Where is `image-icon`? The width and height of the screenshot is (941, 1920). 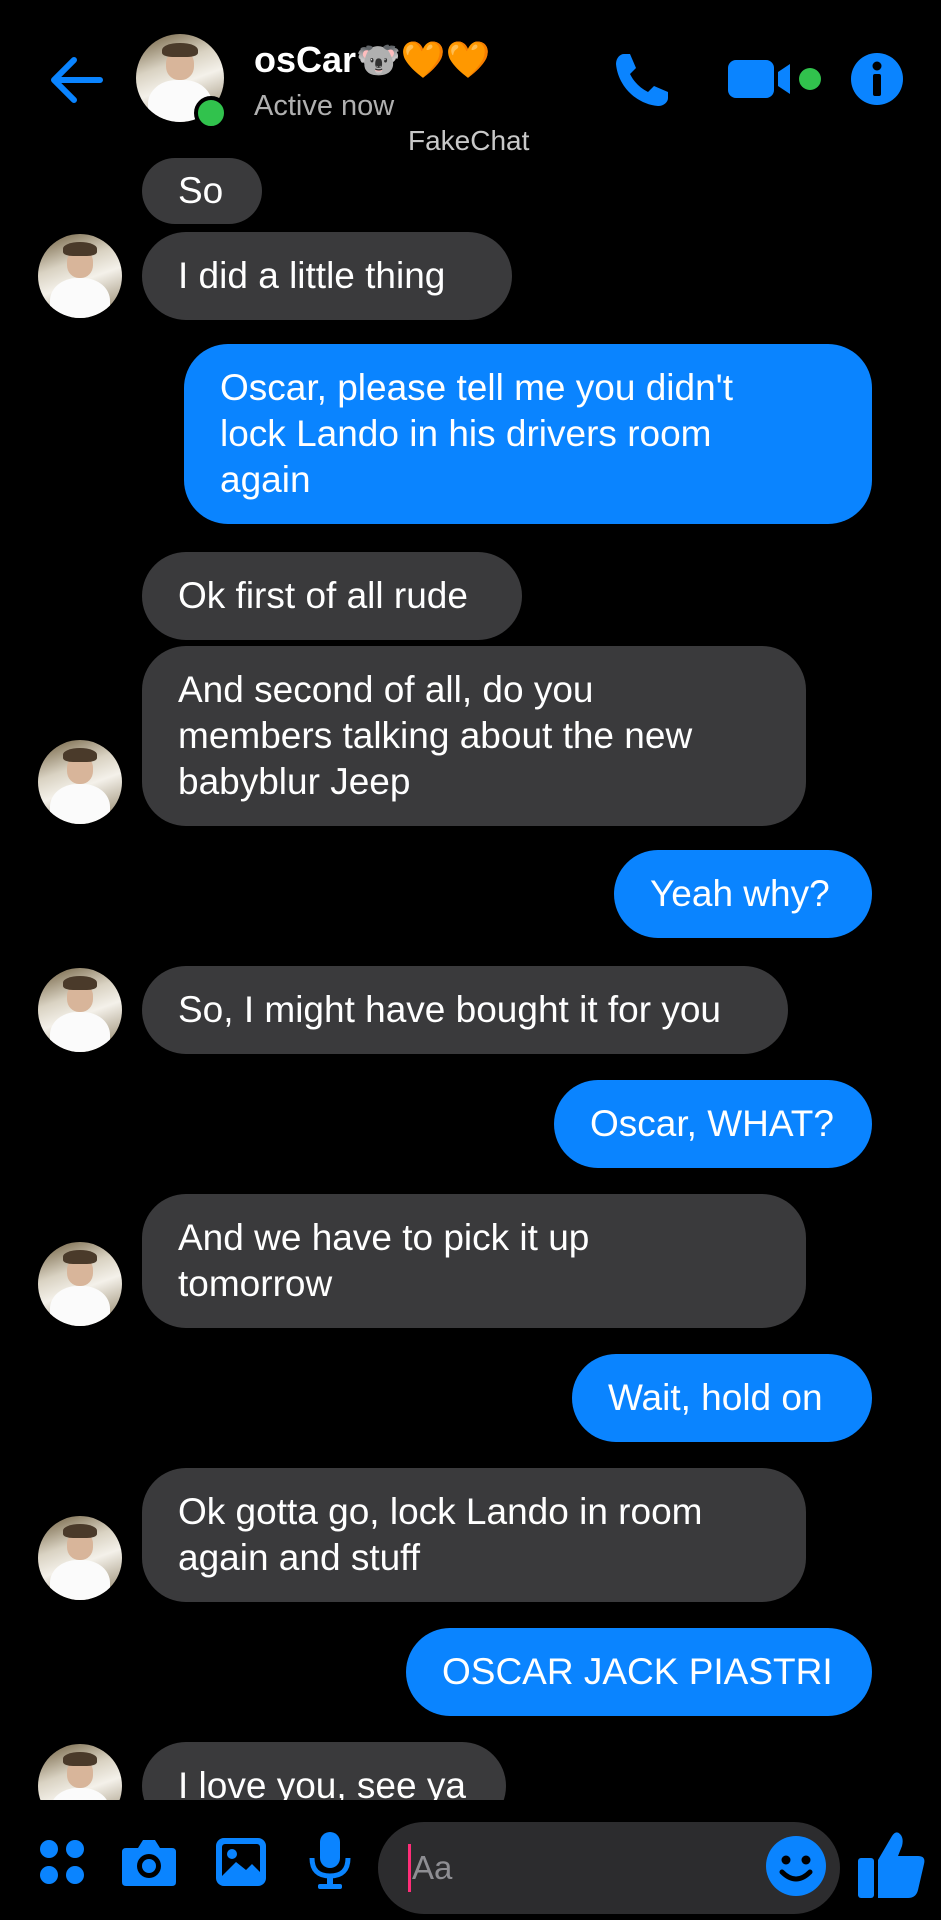 image-icon is located at coordinates (241, 1862).